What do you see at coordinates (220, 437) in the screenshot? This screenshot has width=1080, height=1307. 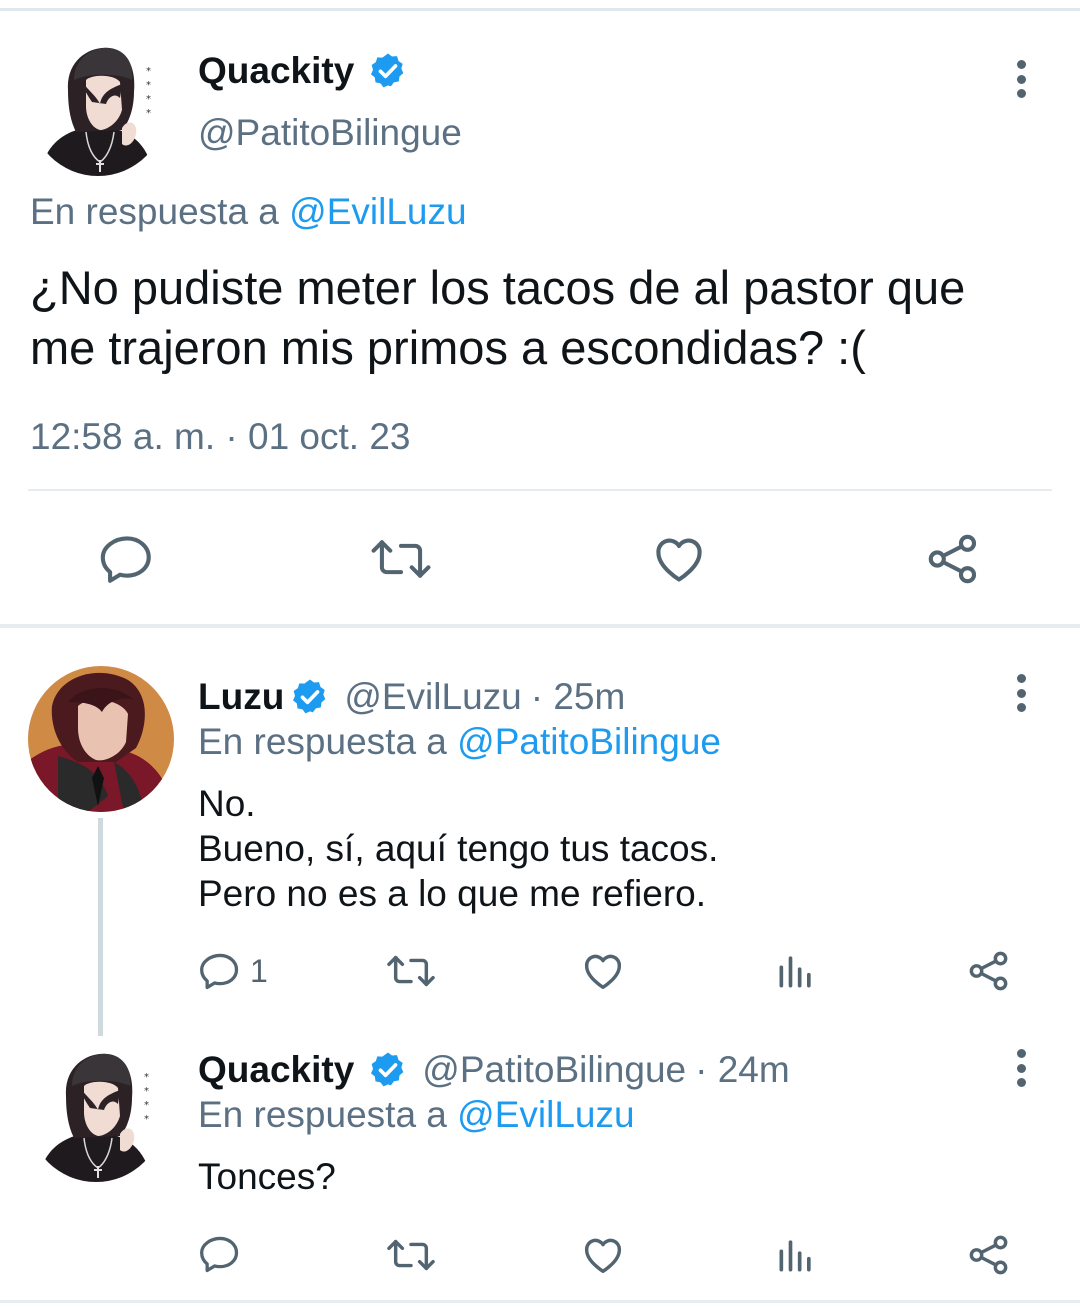 I see `tweet-timestamp: 12:58 a. m. · 01 oct. 23` at bounding box center [220, 437].